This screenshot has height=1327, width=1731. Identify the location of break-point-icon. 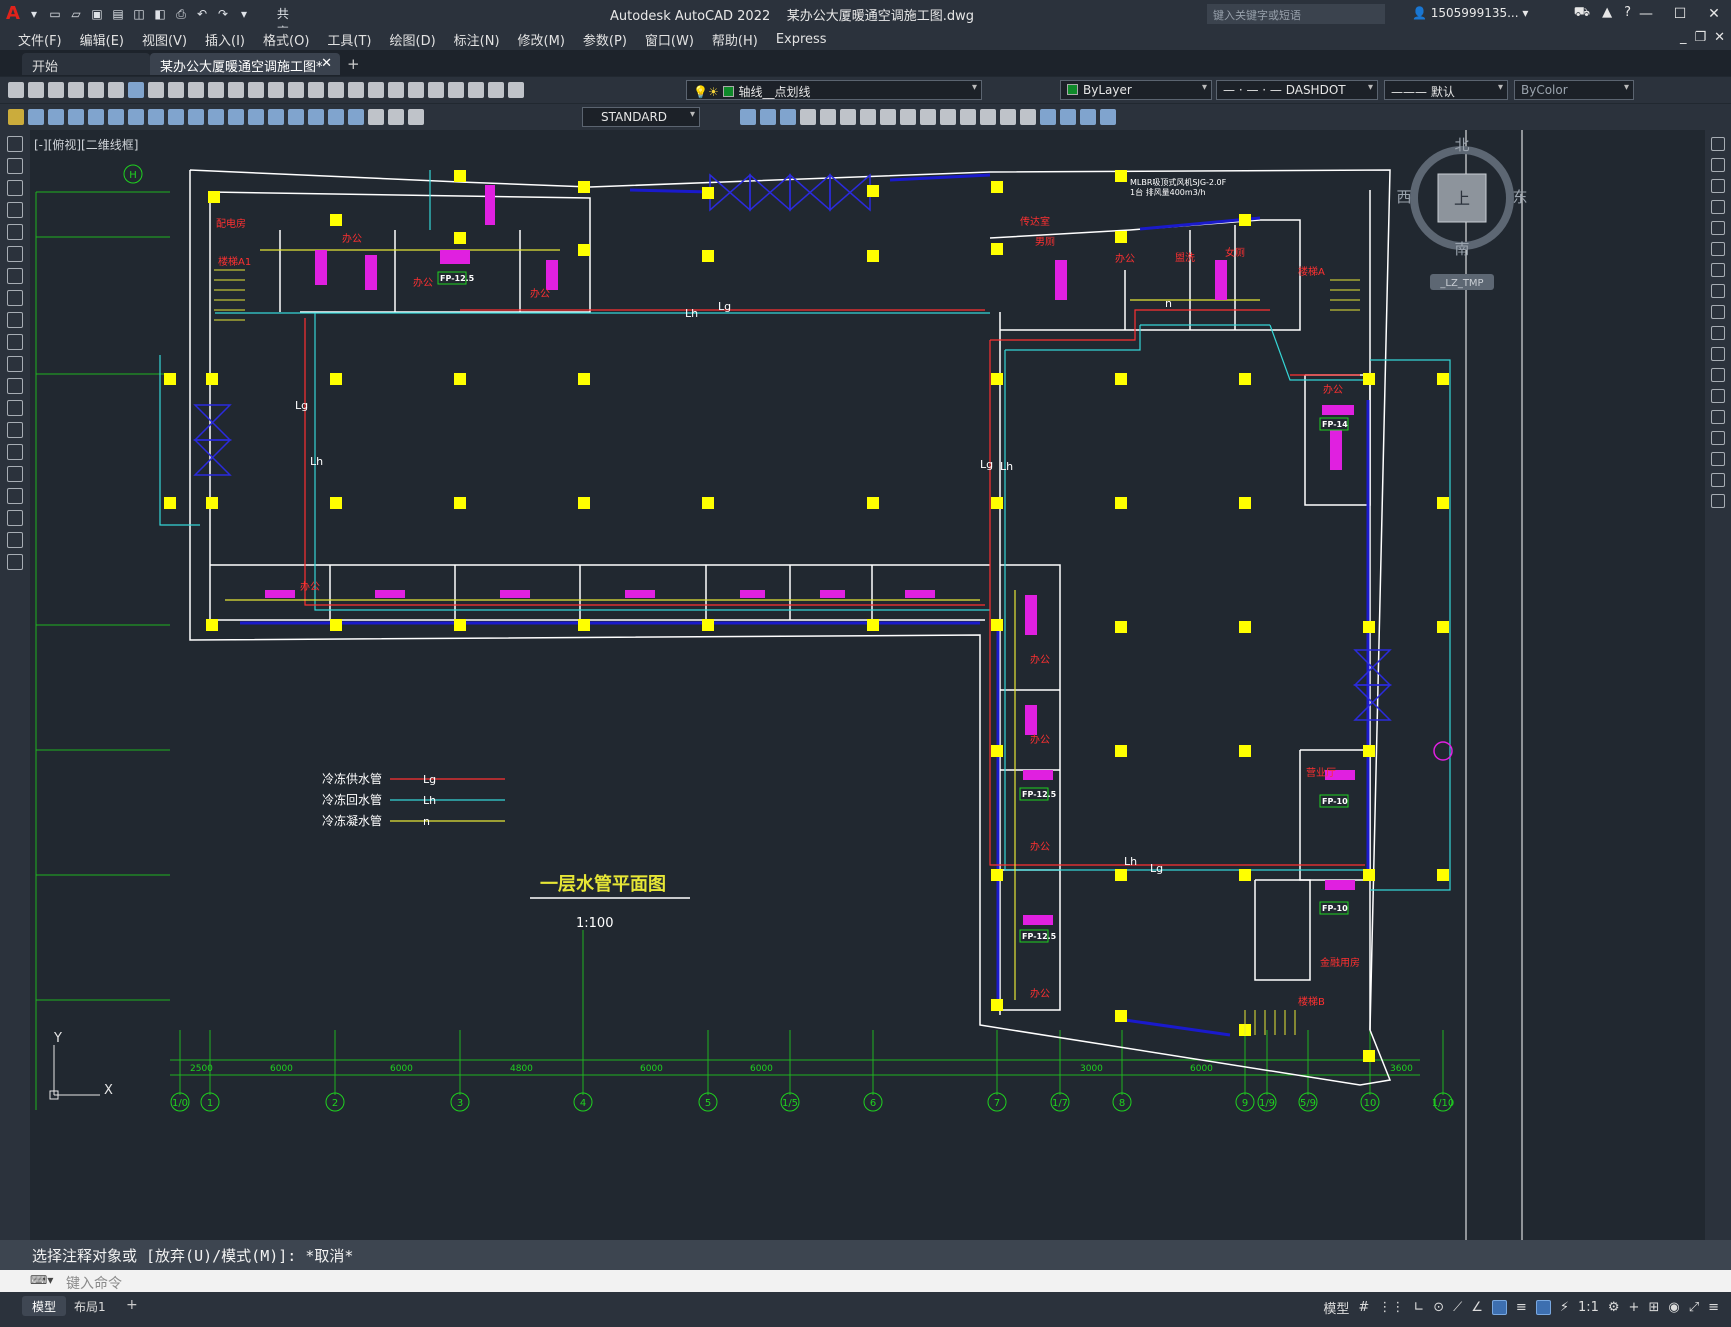
(1718, 375).